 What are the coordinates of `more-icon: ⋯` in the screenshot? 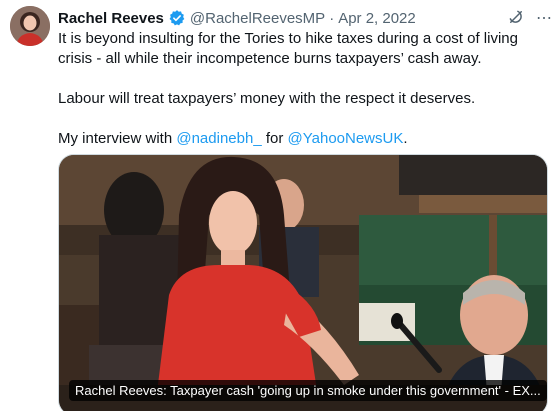 It's located at (544, 18).